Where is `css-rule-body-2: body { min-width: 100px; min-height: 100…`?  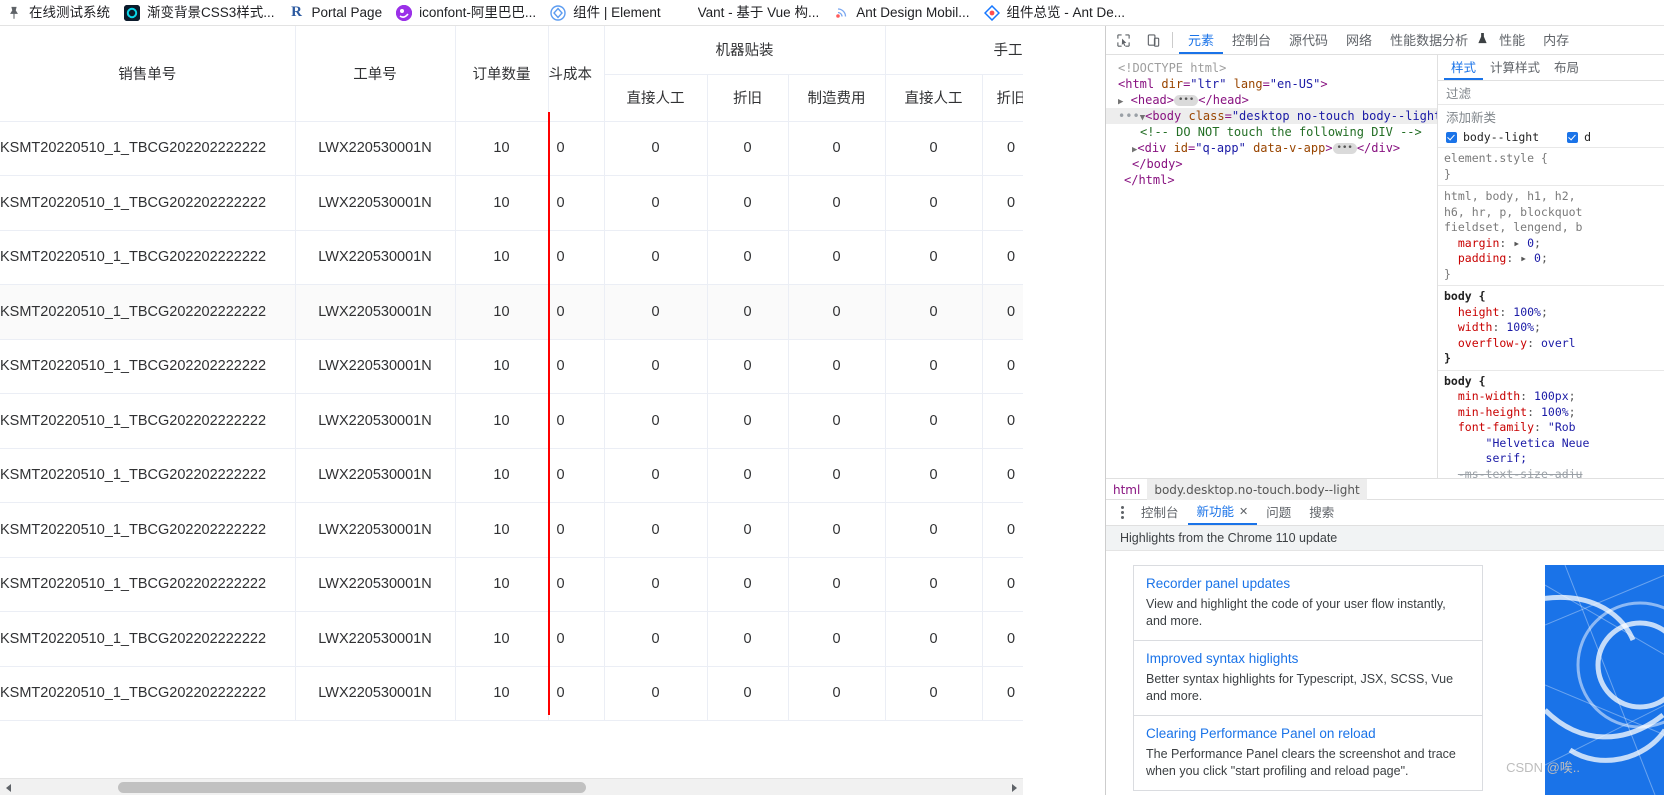 css-rule-body-2: body { min-width: 100px; min-height: 100… is located at coordinates (1551, 423).